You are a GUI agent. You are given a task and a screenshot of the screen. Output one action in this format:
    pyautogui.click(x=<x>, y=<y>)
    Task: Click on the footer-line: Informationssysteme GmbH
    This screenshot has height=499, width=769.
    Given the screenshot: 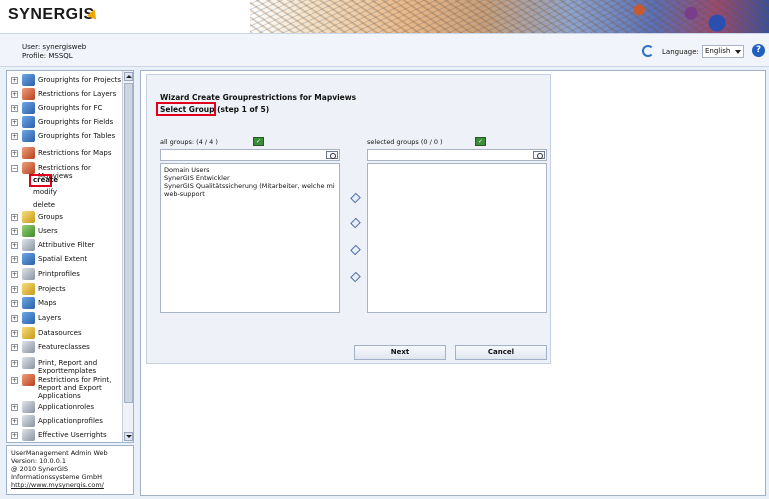 What is the action you would take?
    pyautogui.click(x=56, y=477)
    